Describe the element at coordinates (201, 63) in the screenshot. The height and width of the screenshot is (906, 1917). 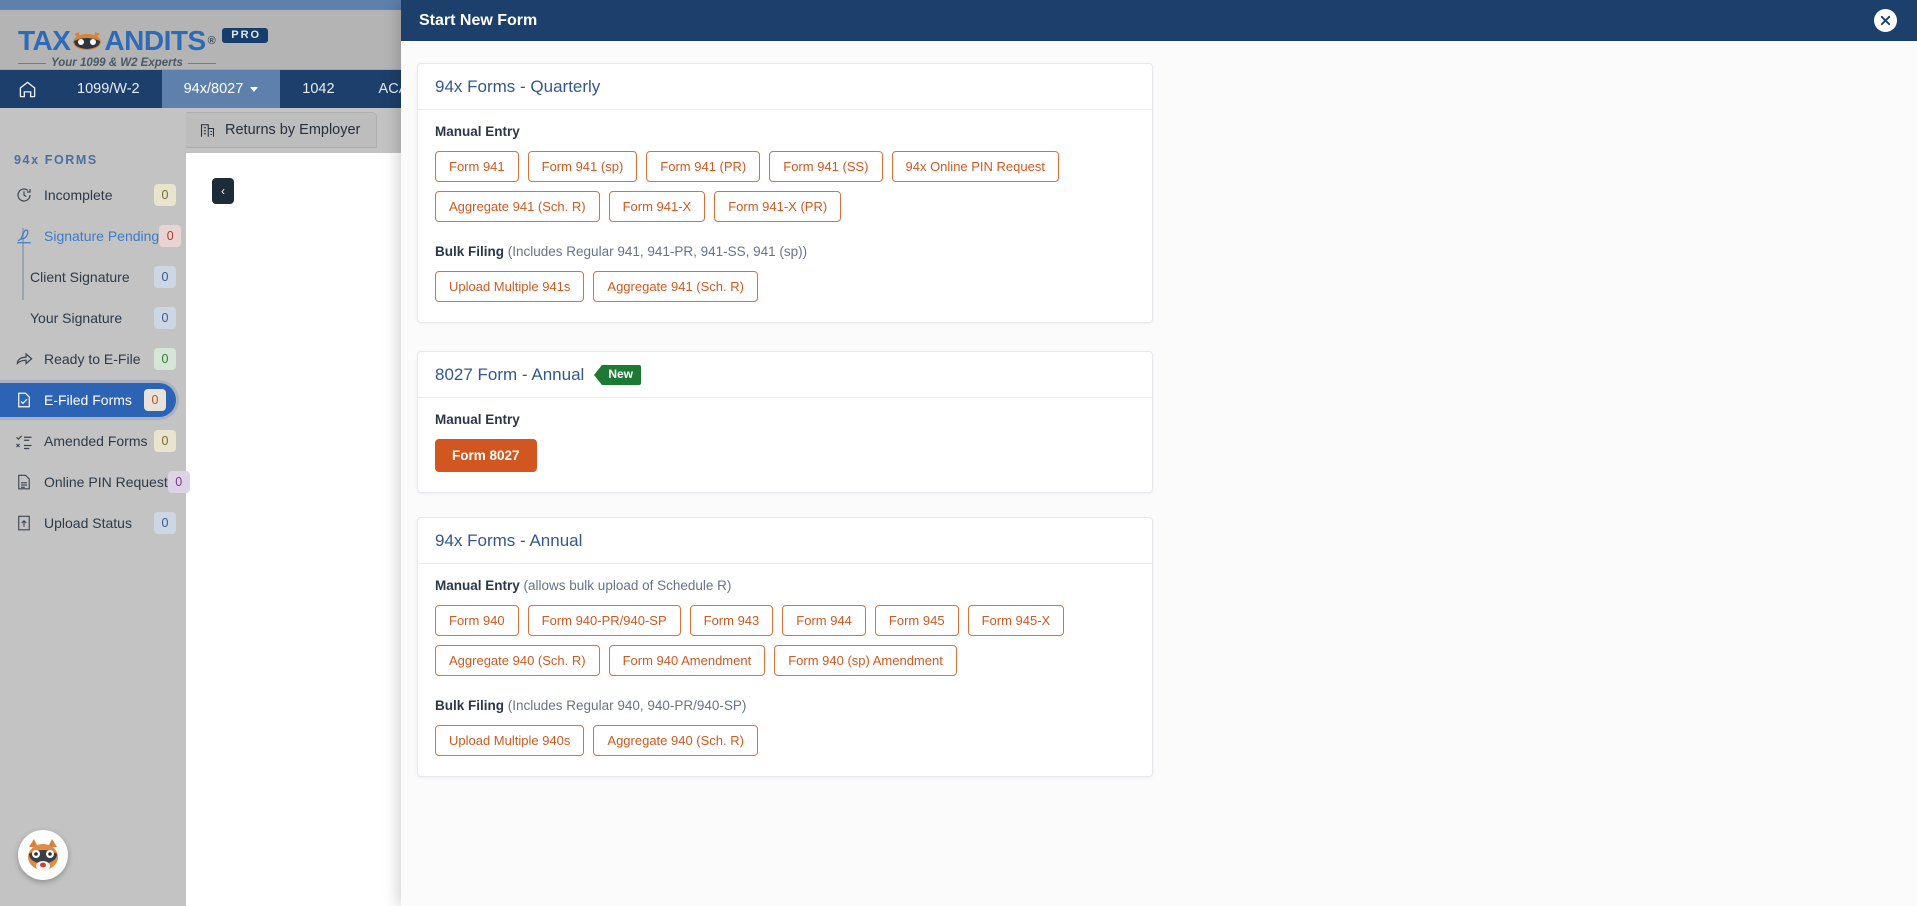
I see `tagline-rule-right` at that location.